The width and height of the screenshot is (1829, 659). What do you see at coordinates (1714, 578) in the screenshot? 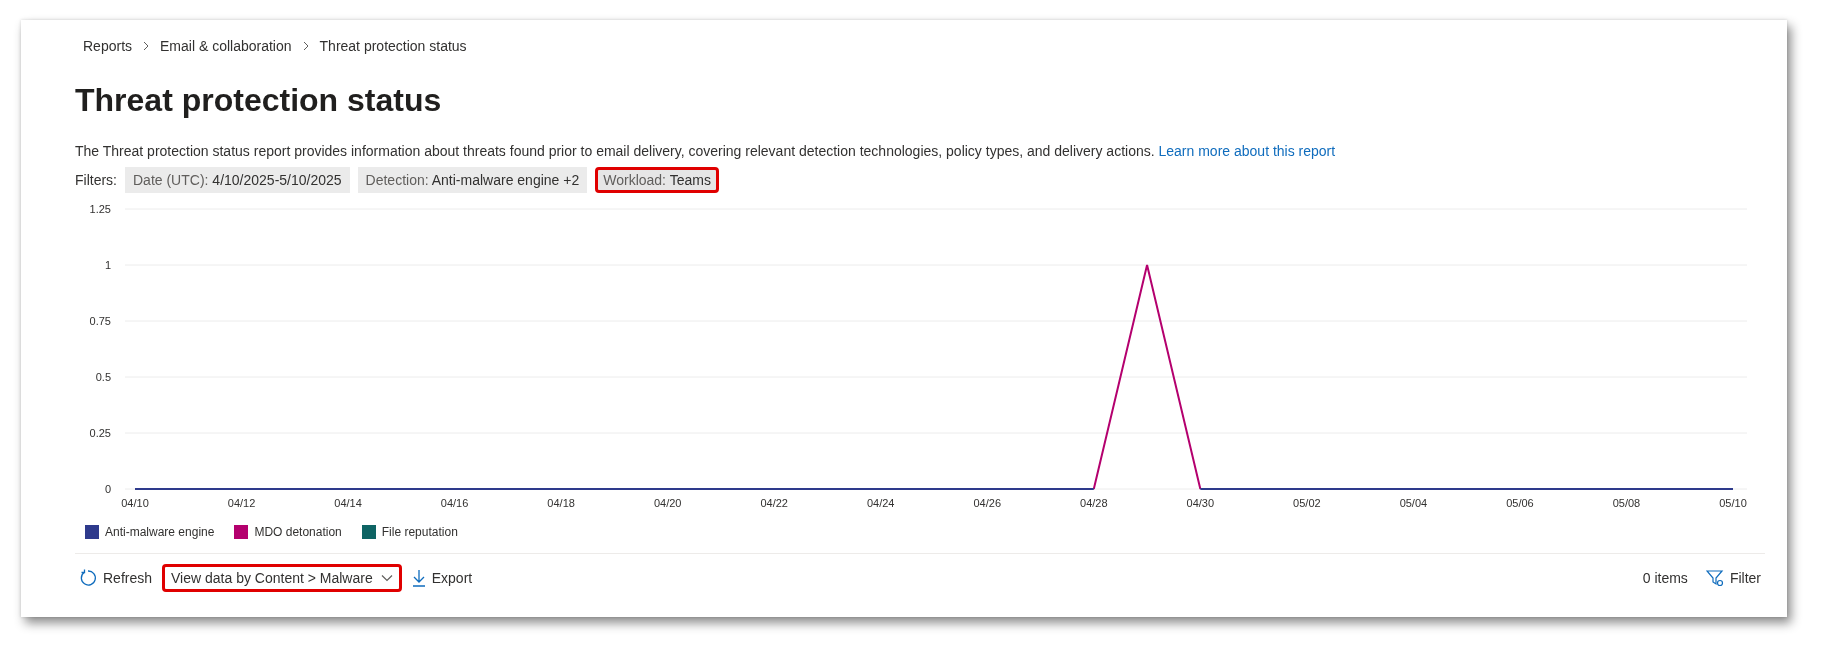
I see `filter-icon` at bounding box center [1714, 578].